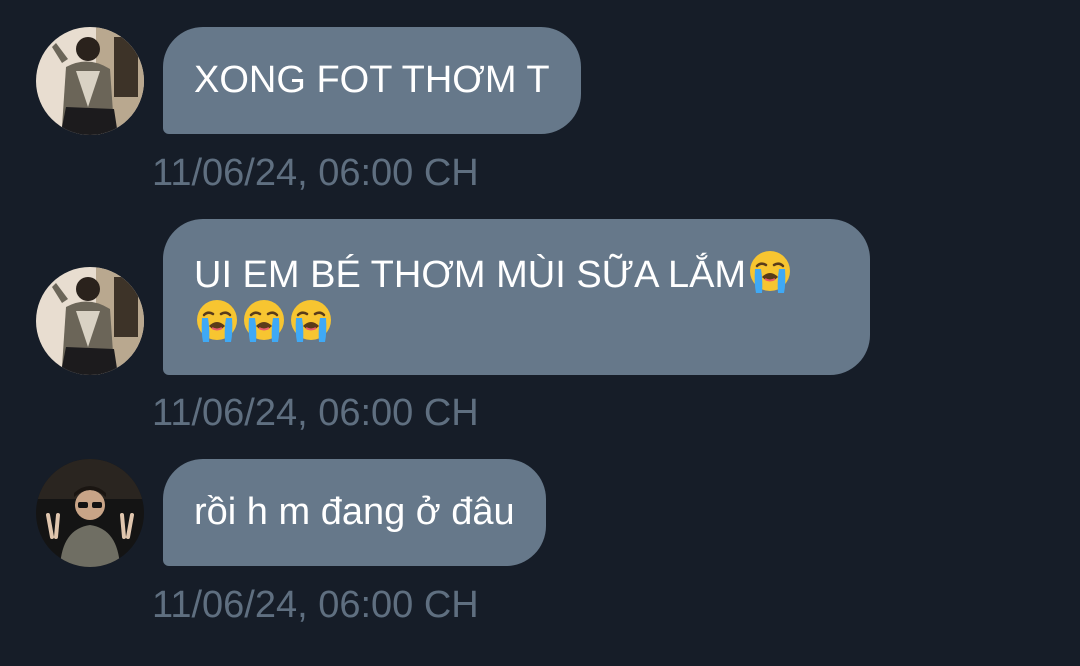 The width and height of the screenshot is (1080, 666). Describe the element at coordinates (470, 275) in the screenshot. I see `message-text: UI EM BÉ THƠM MÙI SỮA LẮM` at that location.